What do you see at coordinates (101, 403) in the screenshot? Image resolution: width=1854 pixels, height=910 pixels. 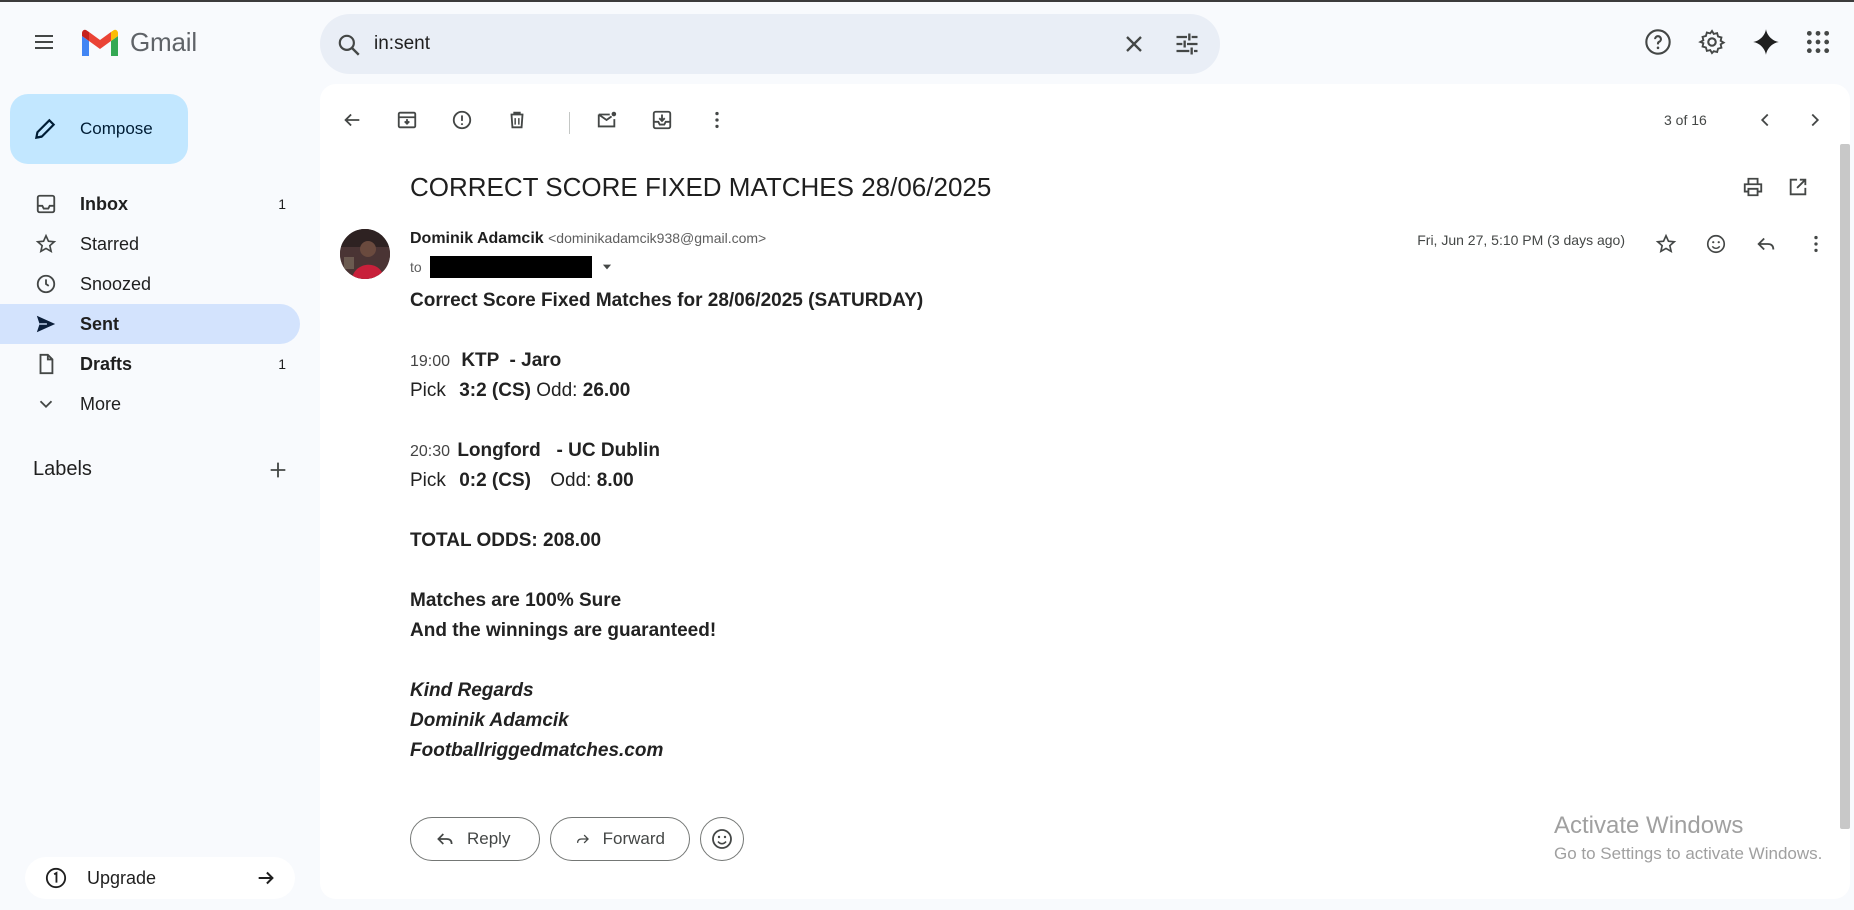 I see `sidebar-item-label: More` at bounding box center [101, 403].